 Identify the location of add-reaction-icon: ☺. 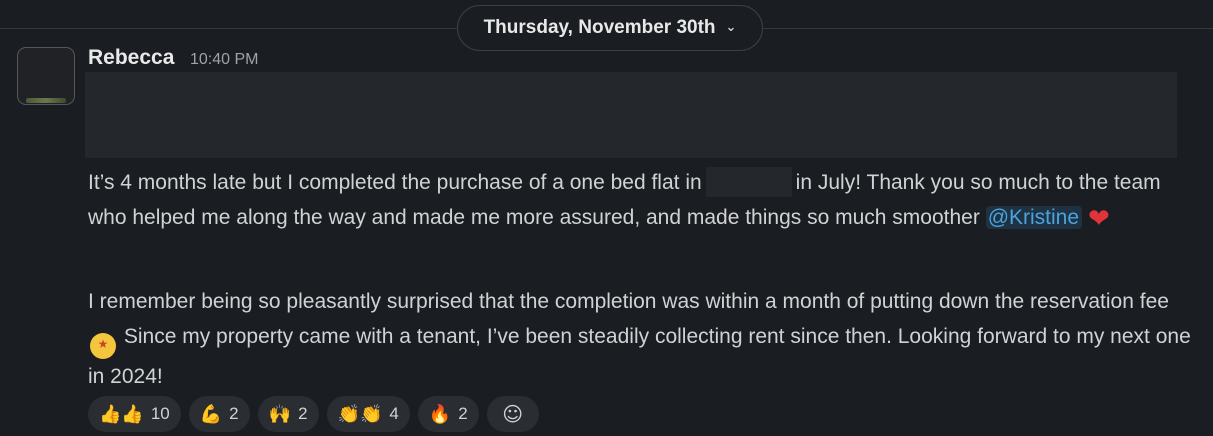
(513, 414).